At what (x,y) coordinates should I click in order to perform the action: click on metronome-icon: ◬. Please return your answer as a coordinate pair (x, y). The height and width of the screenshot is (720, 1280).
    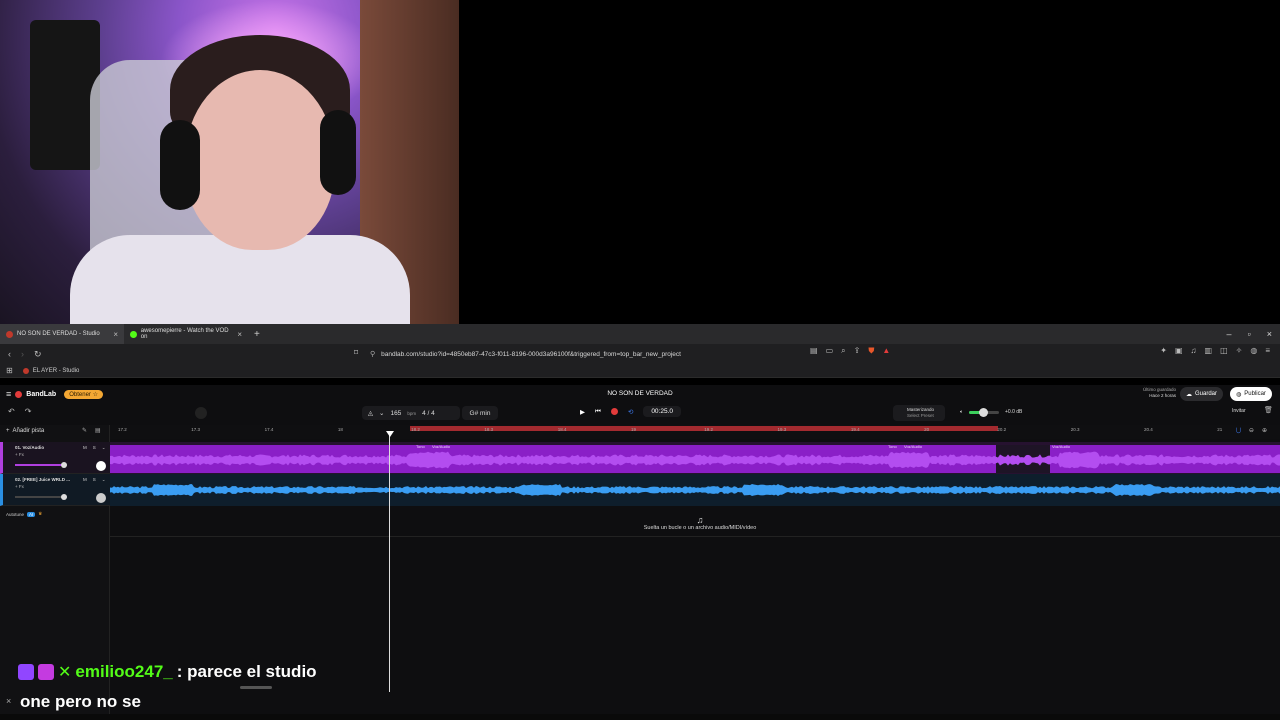
    Looking at the image, I should click on (370, 413).